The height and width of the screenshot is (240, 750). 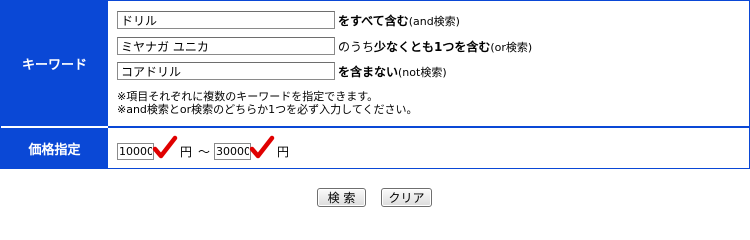 I want to click on keyword-label-cell: キーワード, so click(x=54, y=63).